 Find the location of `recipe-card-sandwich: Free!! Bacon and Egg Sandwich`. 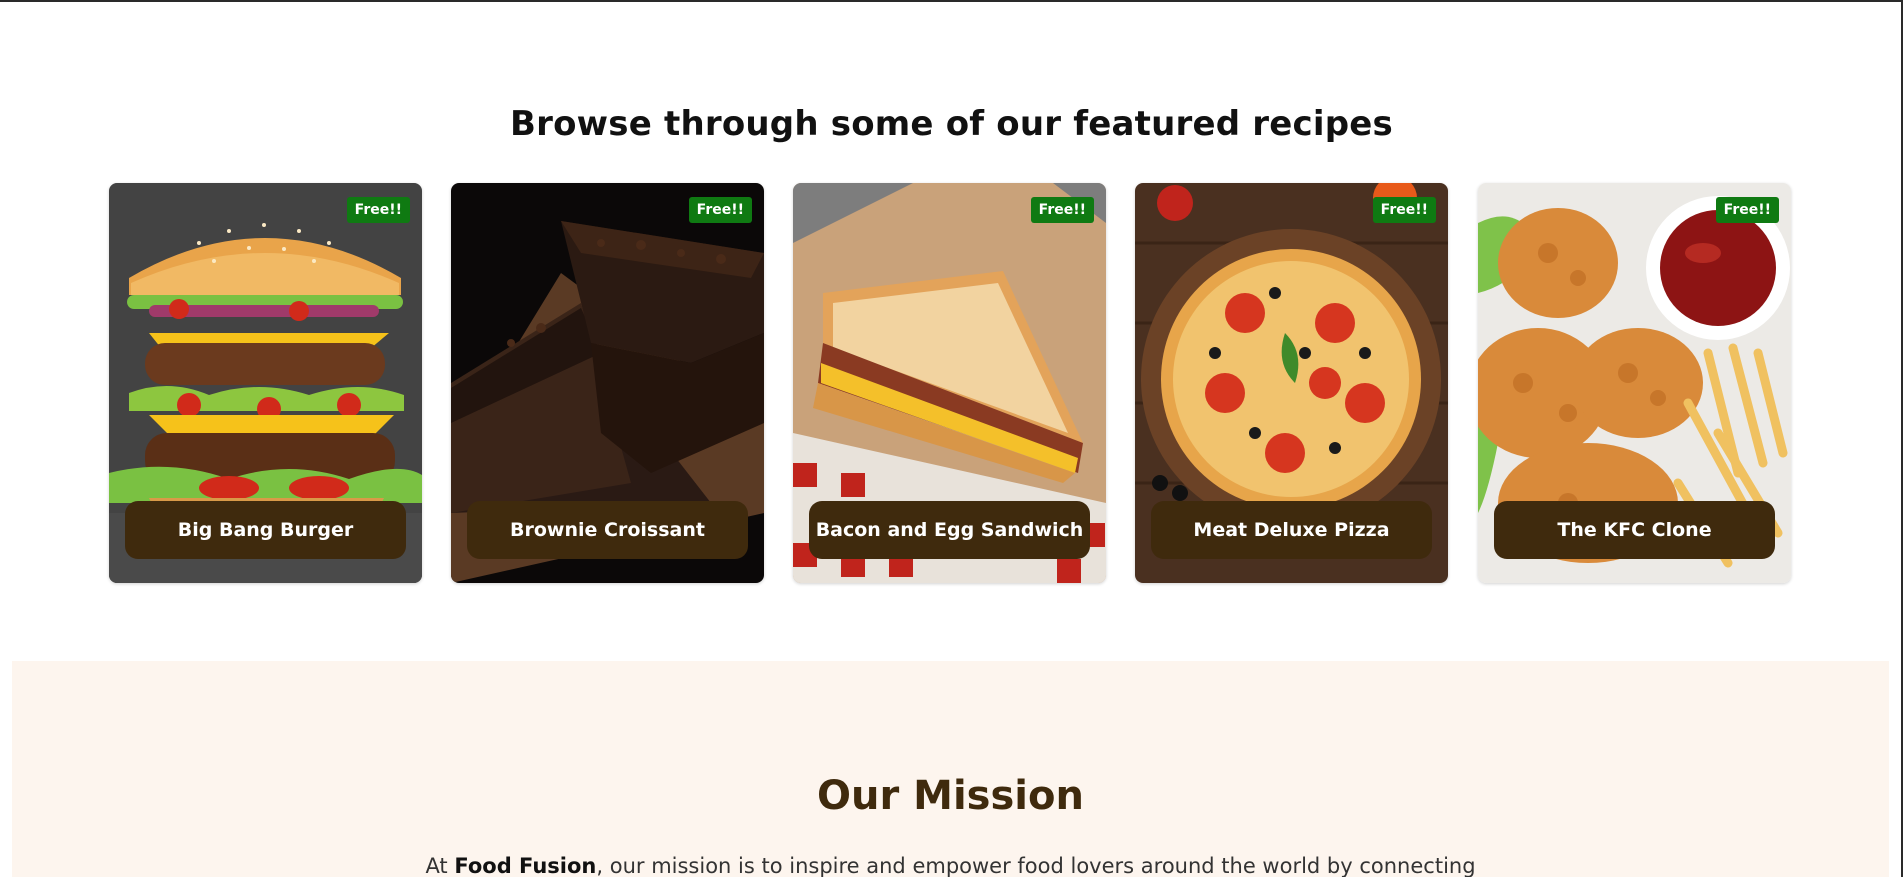

recipe-card-sandwich: Free!! Bacon and Egg Sandwich is located at coordinates (949, 383).